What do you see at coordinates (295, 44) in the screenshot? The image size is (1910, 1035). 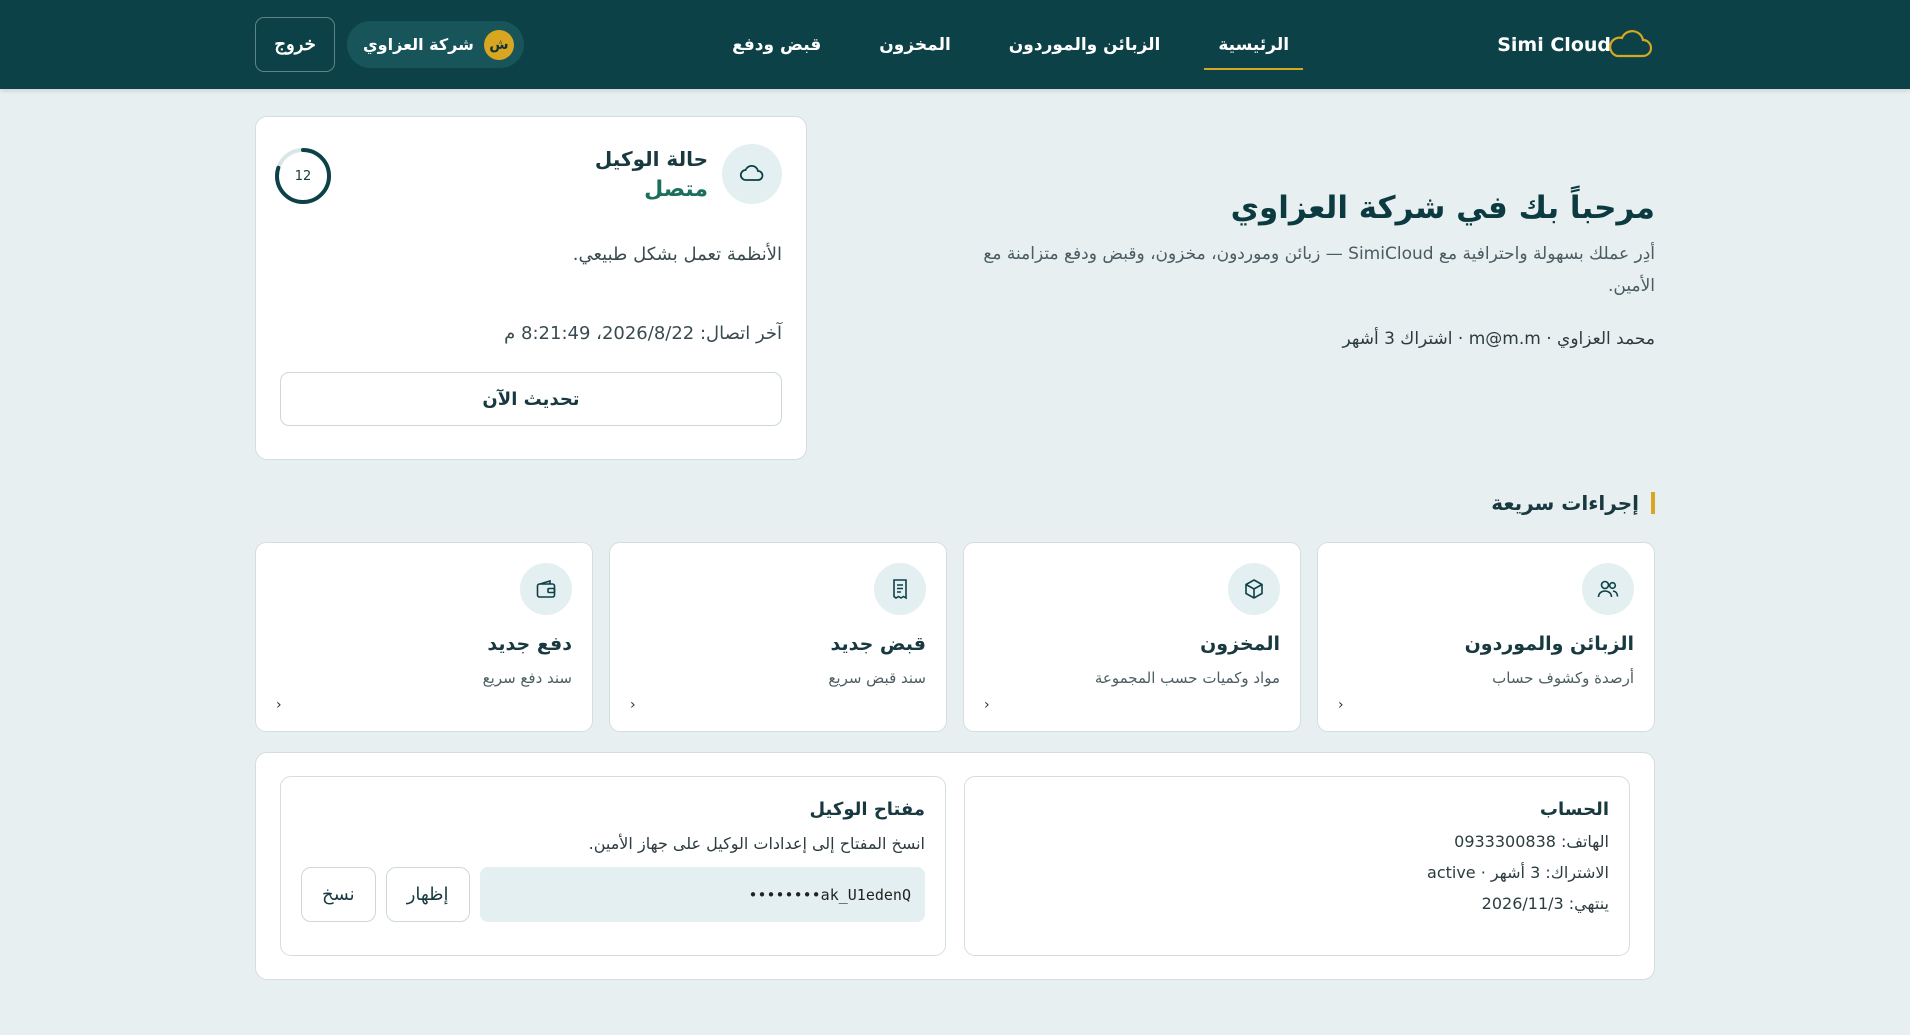 I see `logout-button: خروج` at bounding box center [295, 44].